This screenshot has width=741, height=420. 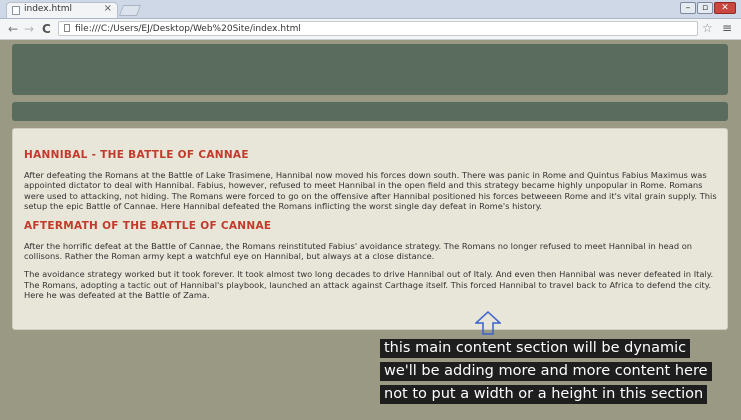 I want to click on document-icon, so click(x=67, y=28).